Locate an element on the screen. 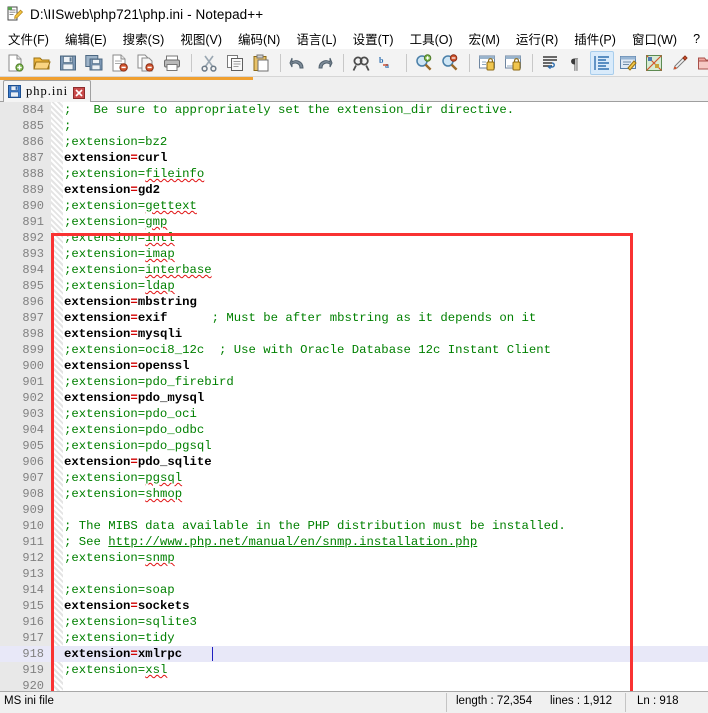 This screenshot has width=708, height=713. line-number: 911 is located at coordinates (33, 542).